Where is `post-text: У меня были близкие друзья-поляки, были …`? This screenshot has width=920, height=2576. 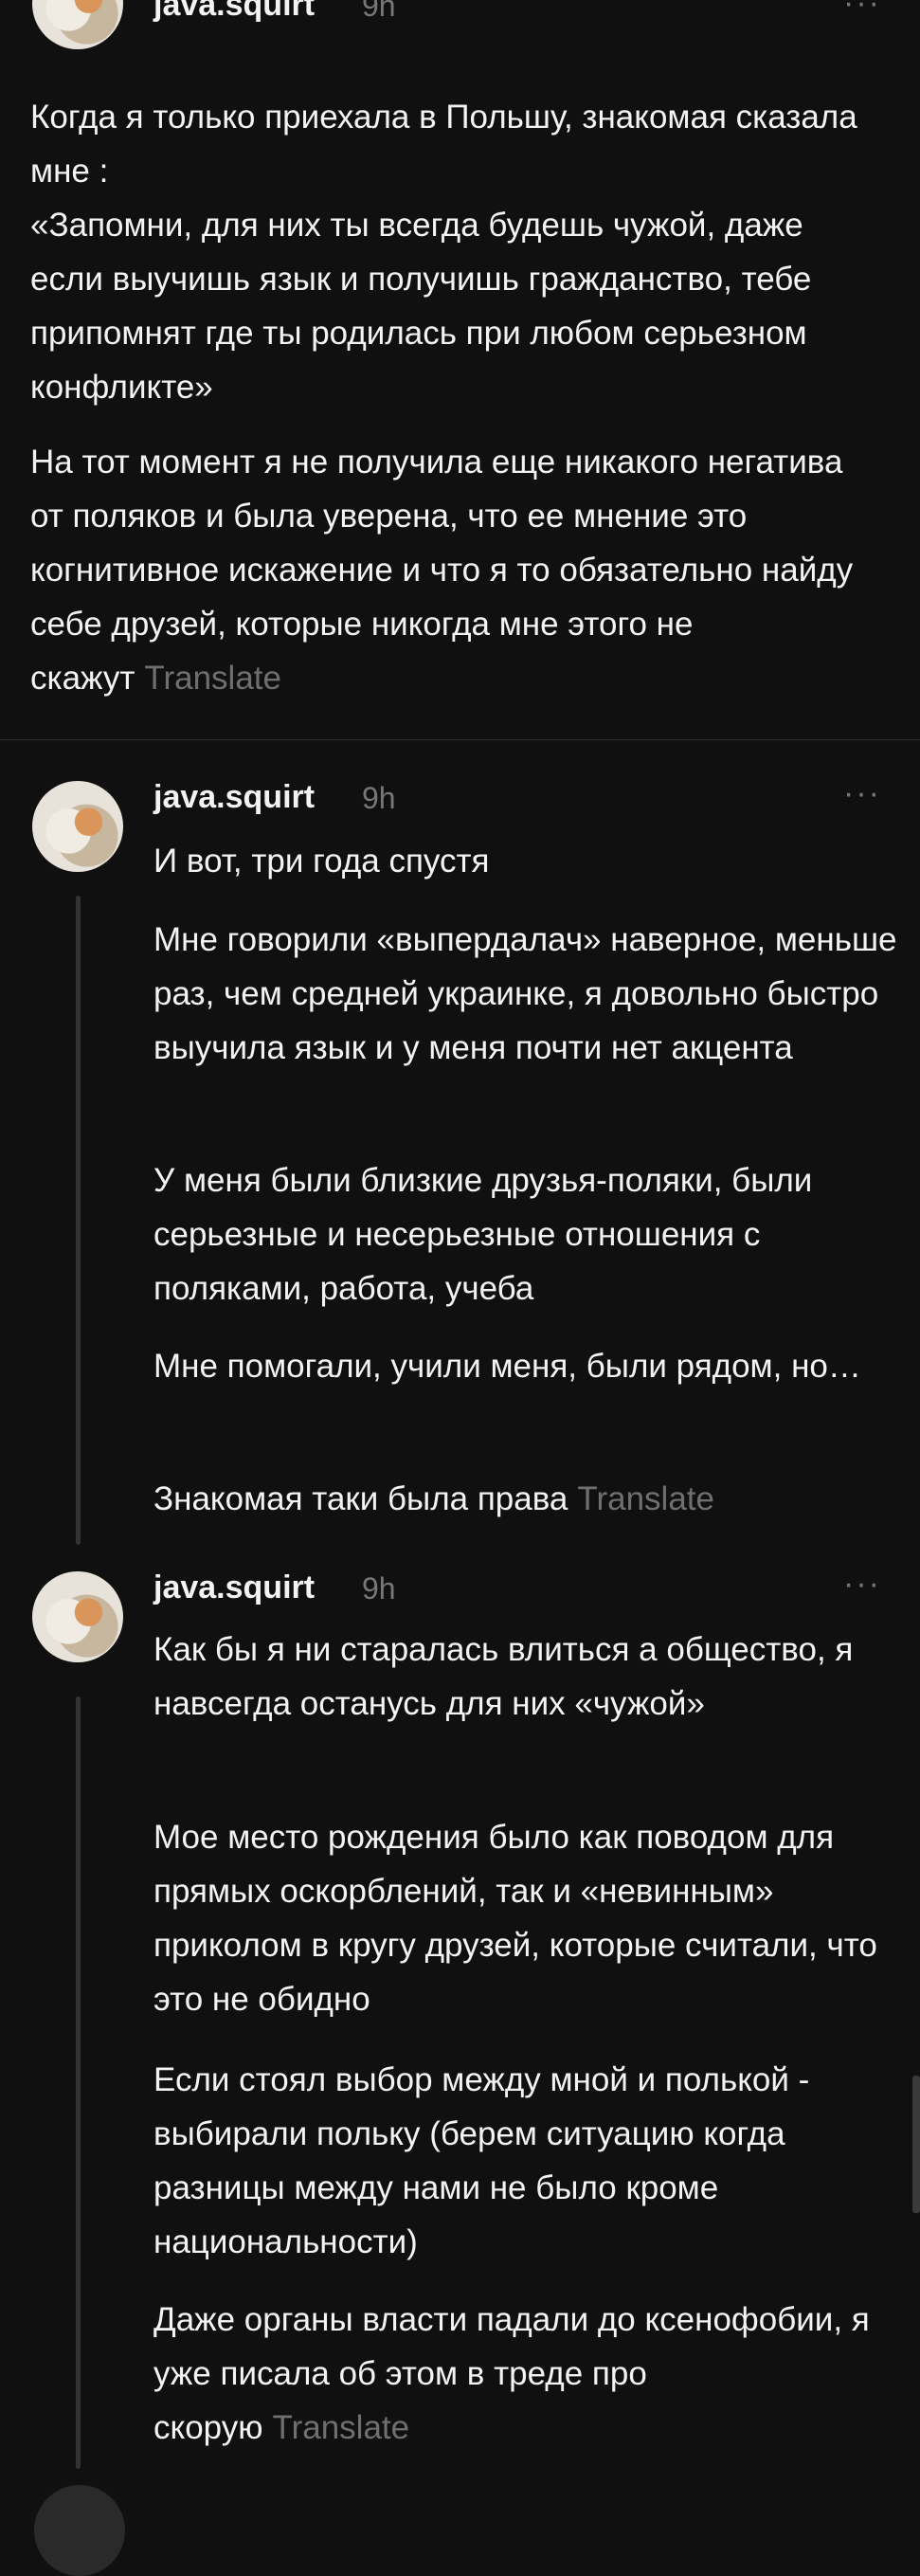
post-text: У меня были близкие друзья-поляки, были … is located at coordinates (483, 1234).